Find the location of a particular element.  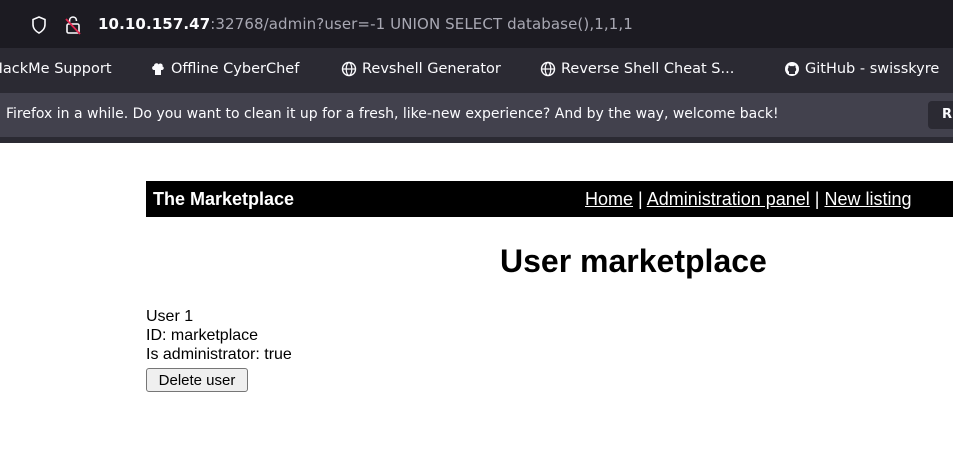

bookmark-label: HackMe Support is located at coordinates (56, 69).